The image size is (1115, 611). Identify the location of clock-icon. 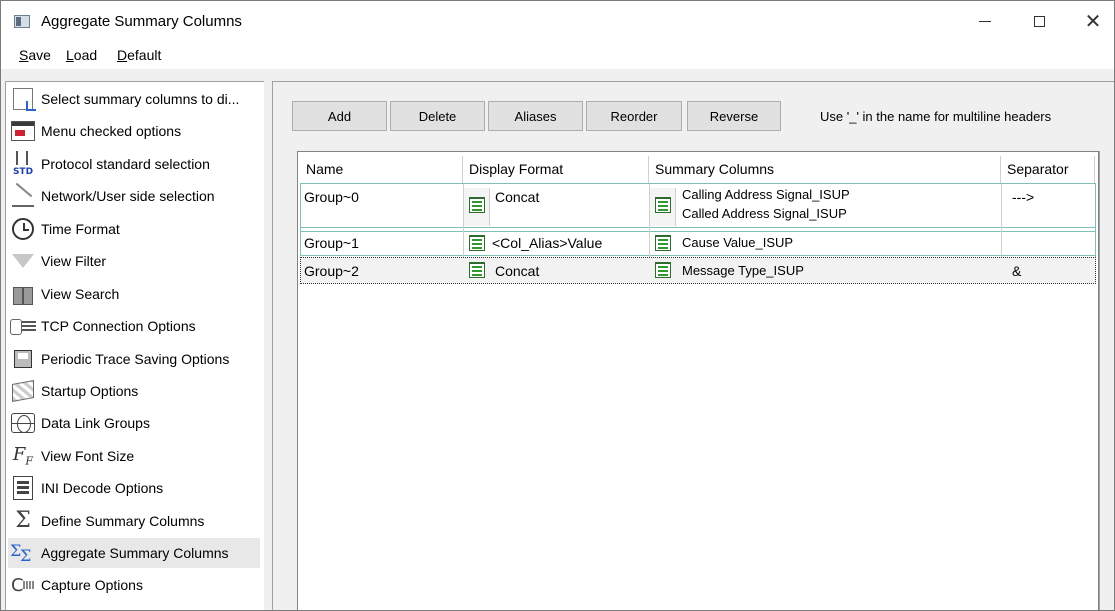
(23, 229).